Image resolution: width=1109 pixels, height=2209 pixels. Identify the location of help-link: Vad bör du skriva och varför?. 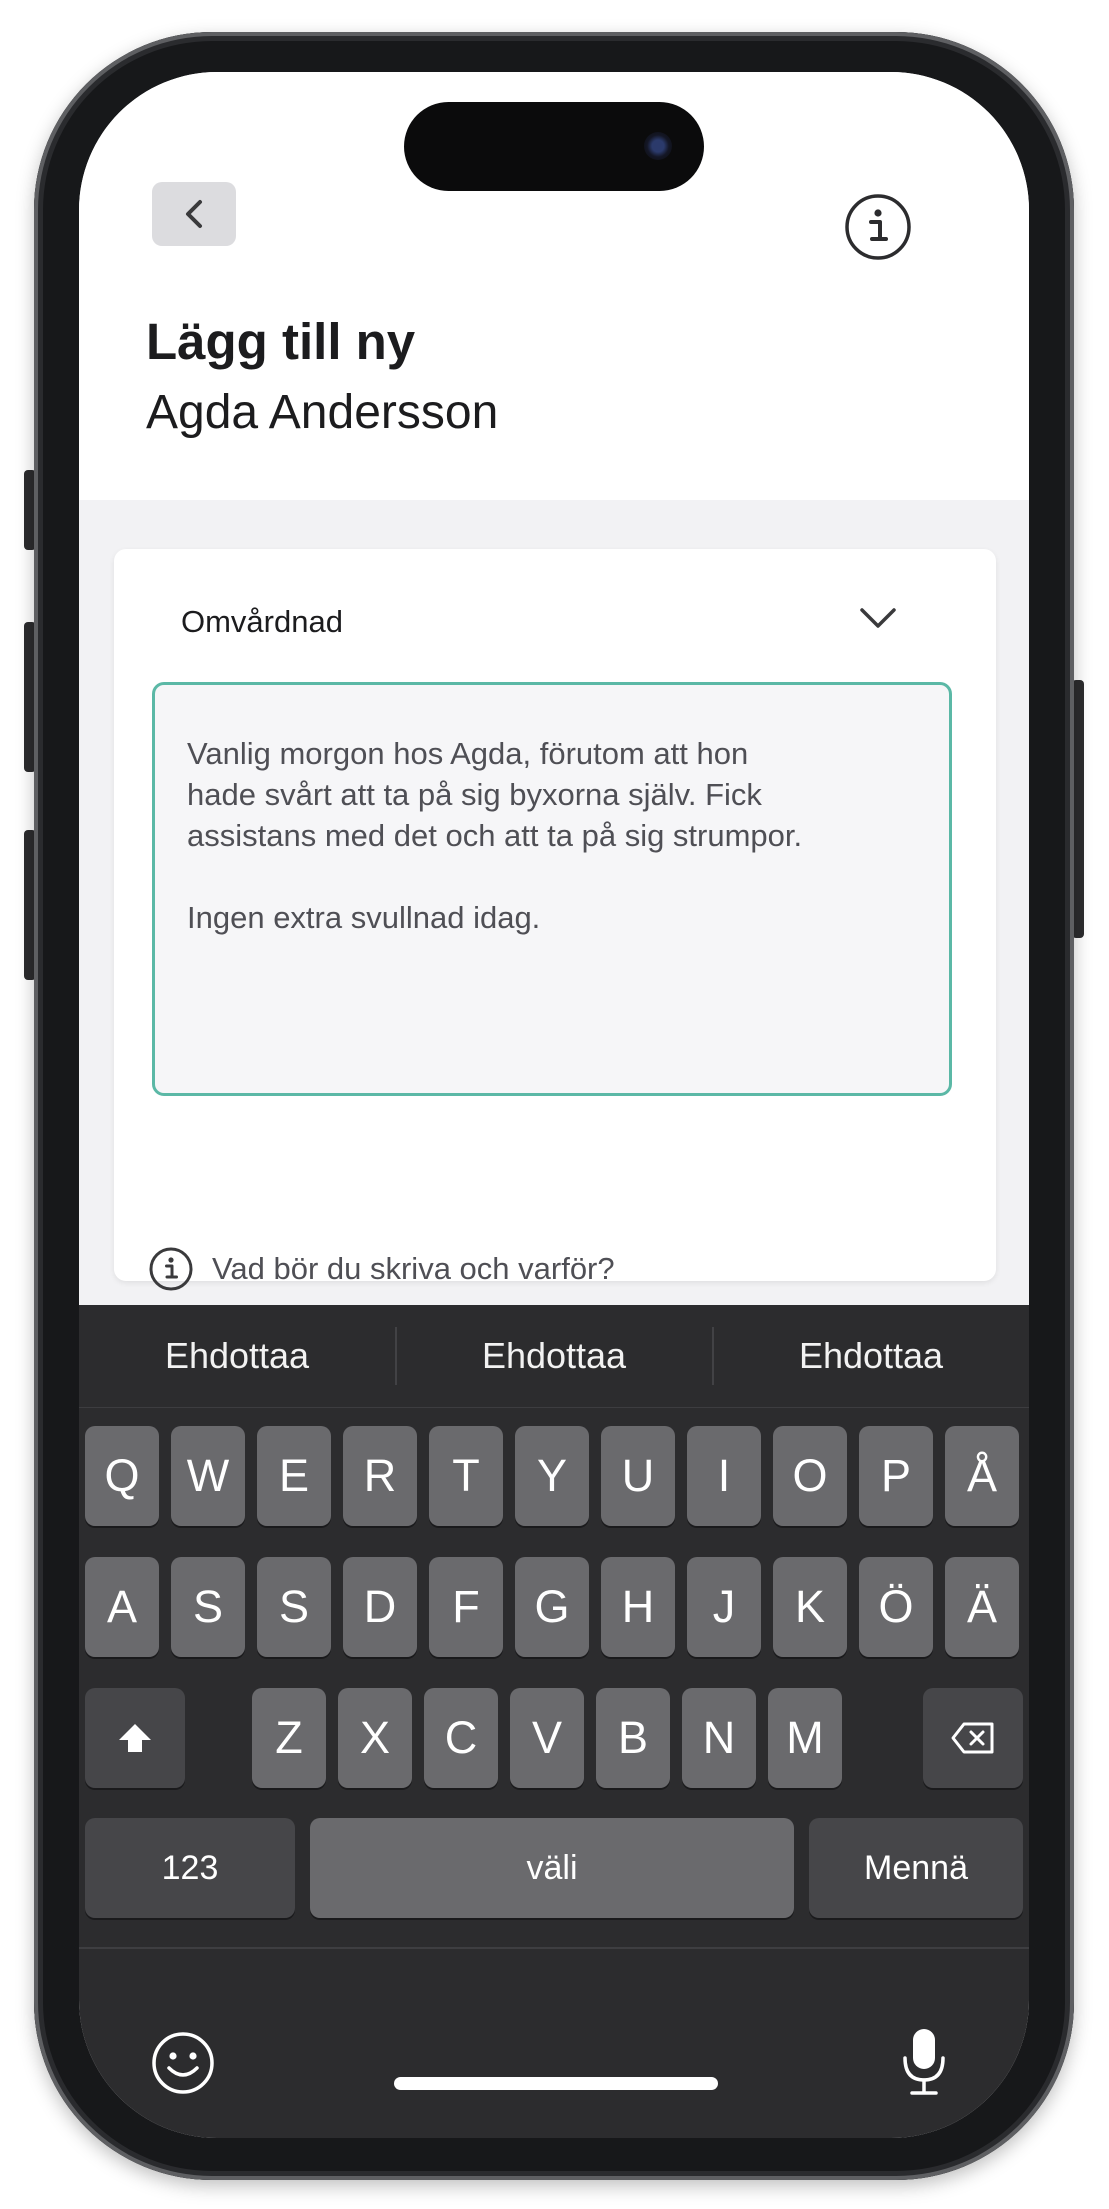
(381, 1269).